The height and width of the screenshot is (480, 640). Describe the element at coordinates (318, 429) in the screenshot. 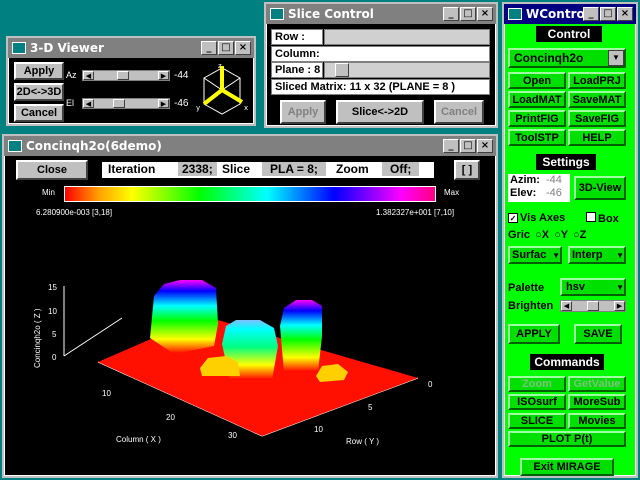

I see `y-tick-label: 10` at that location.